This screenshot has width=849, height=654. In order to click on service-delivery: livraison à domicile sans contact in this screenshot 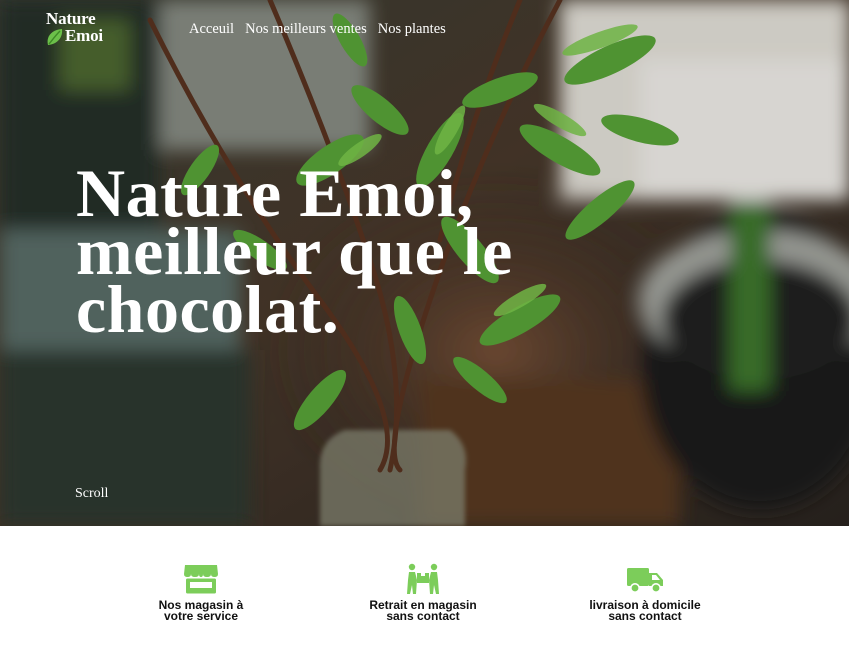, I will do `click(645, 592)`.